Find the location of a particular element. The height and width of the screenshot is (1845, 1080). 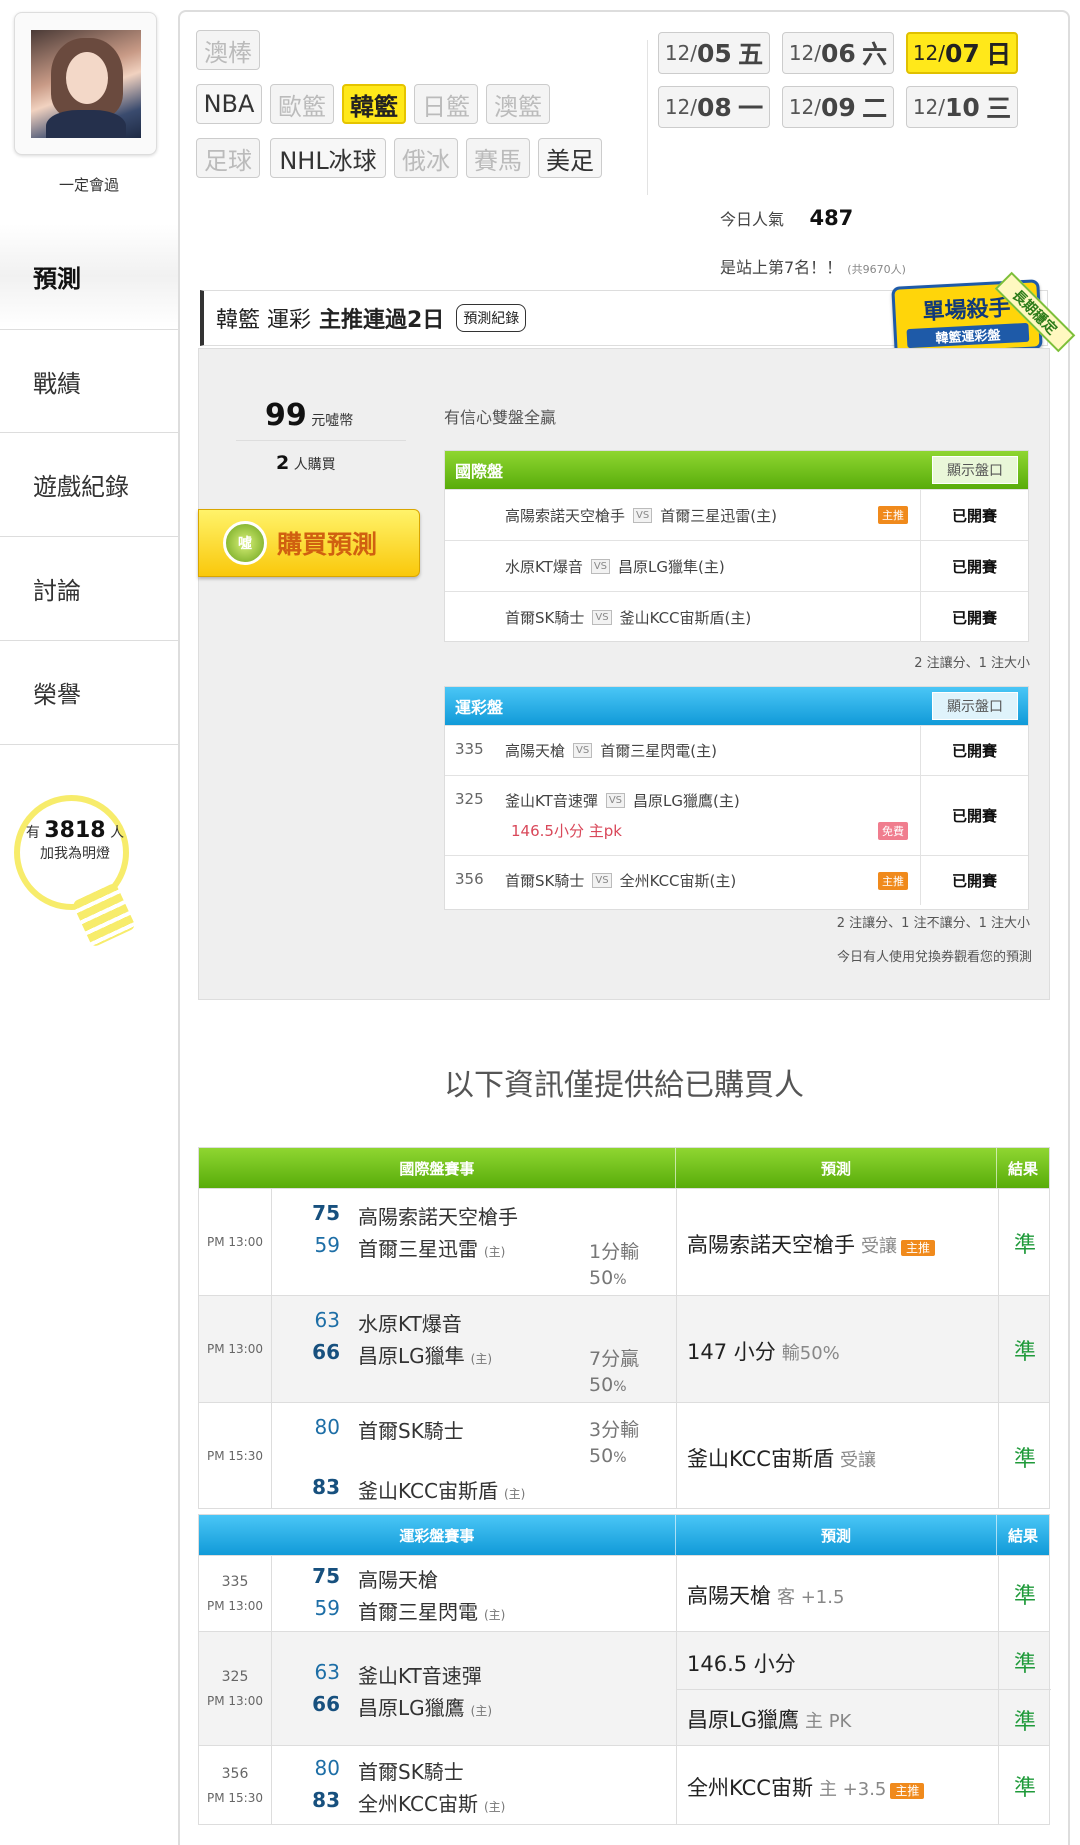

sport-tab-us-football: 美足 is located at coordinates (570, 158).